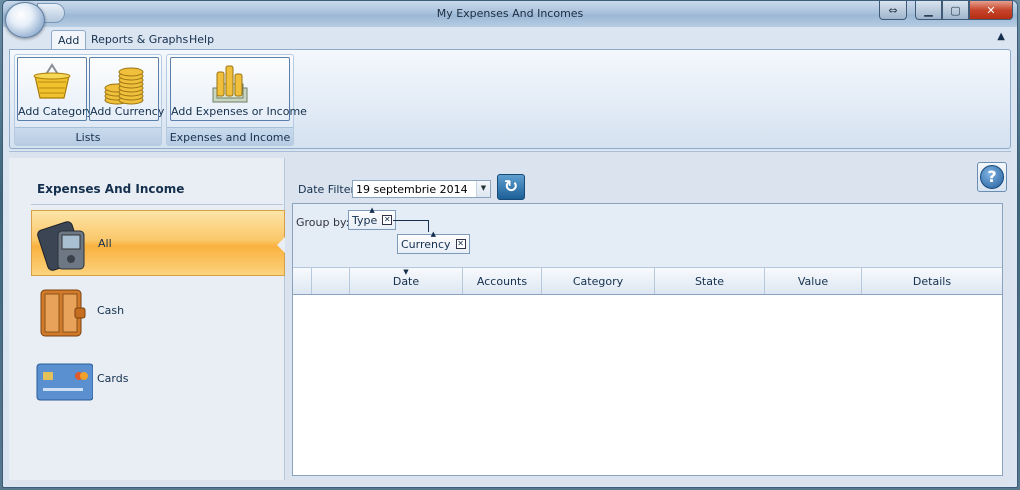 Image resolution: width=1020 pixels, height=490 pixels. I want to click on add-category-button: Add Category, so click(55, 89).